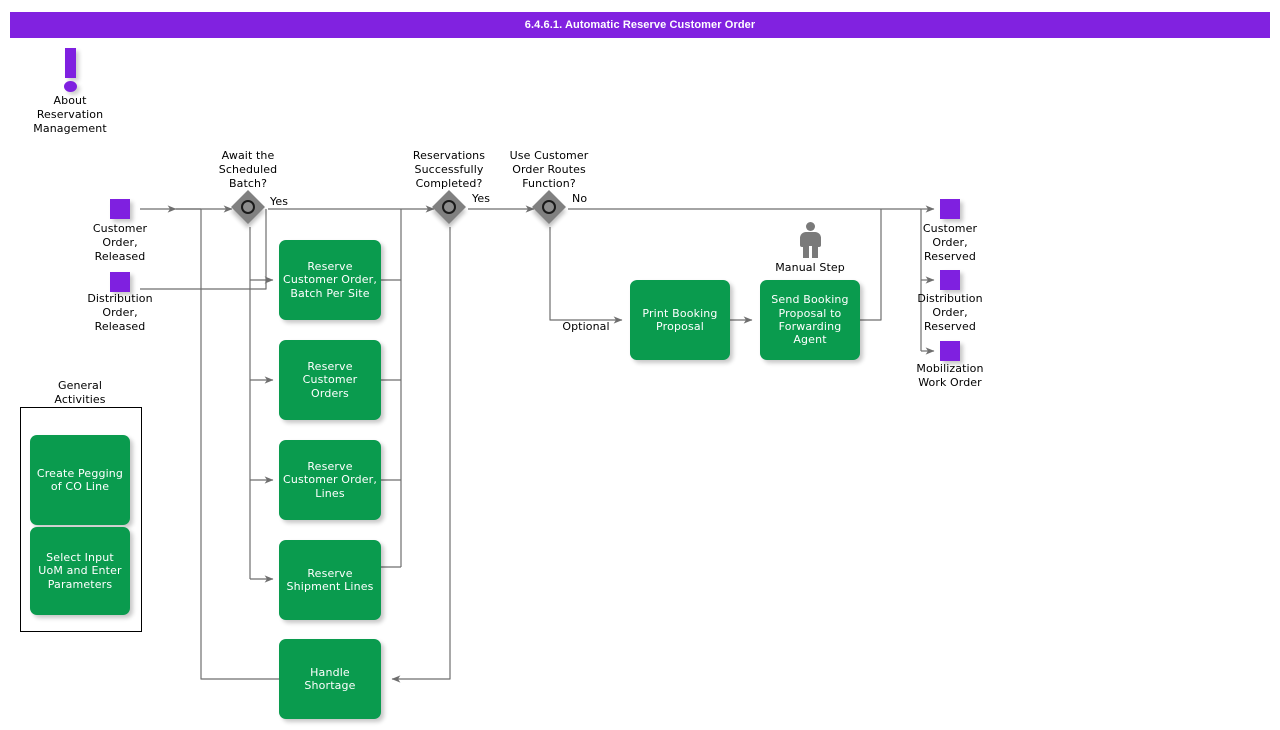 This screenshot has width=1280, height=730. Describe the element at coordinates (950, 351) in the screenshot. I see `mobilization-work-order-icon` at that location.